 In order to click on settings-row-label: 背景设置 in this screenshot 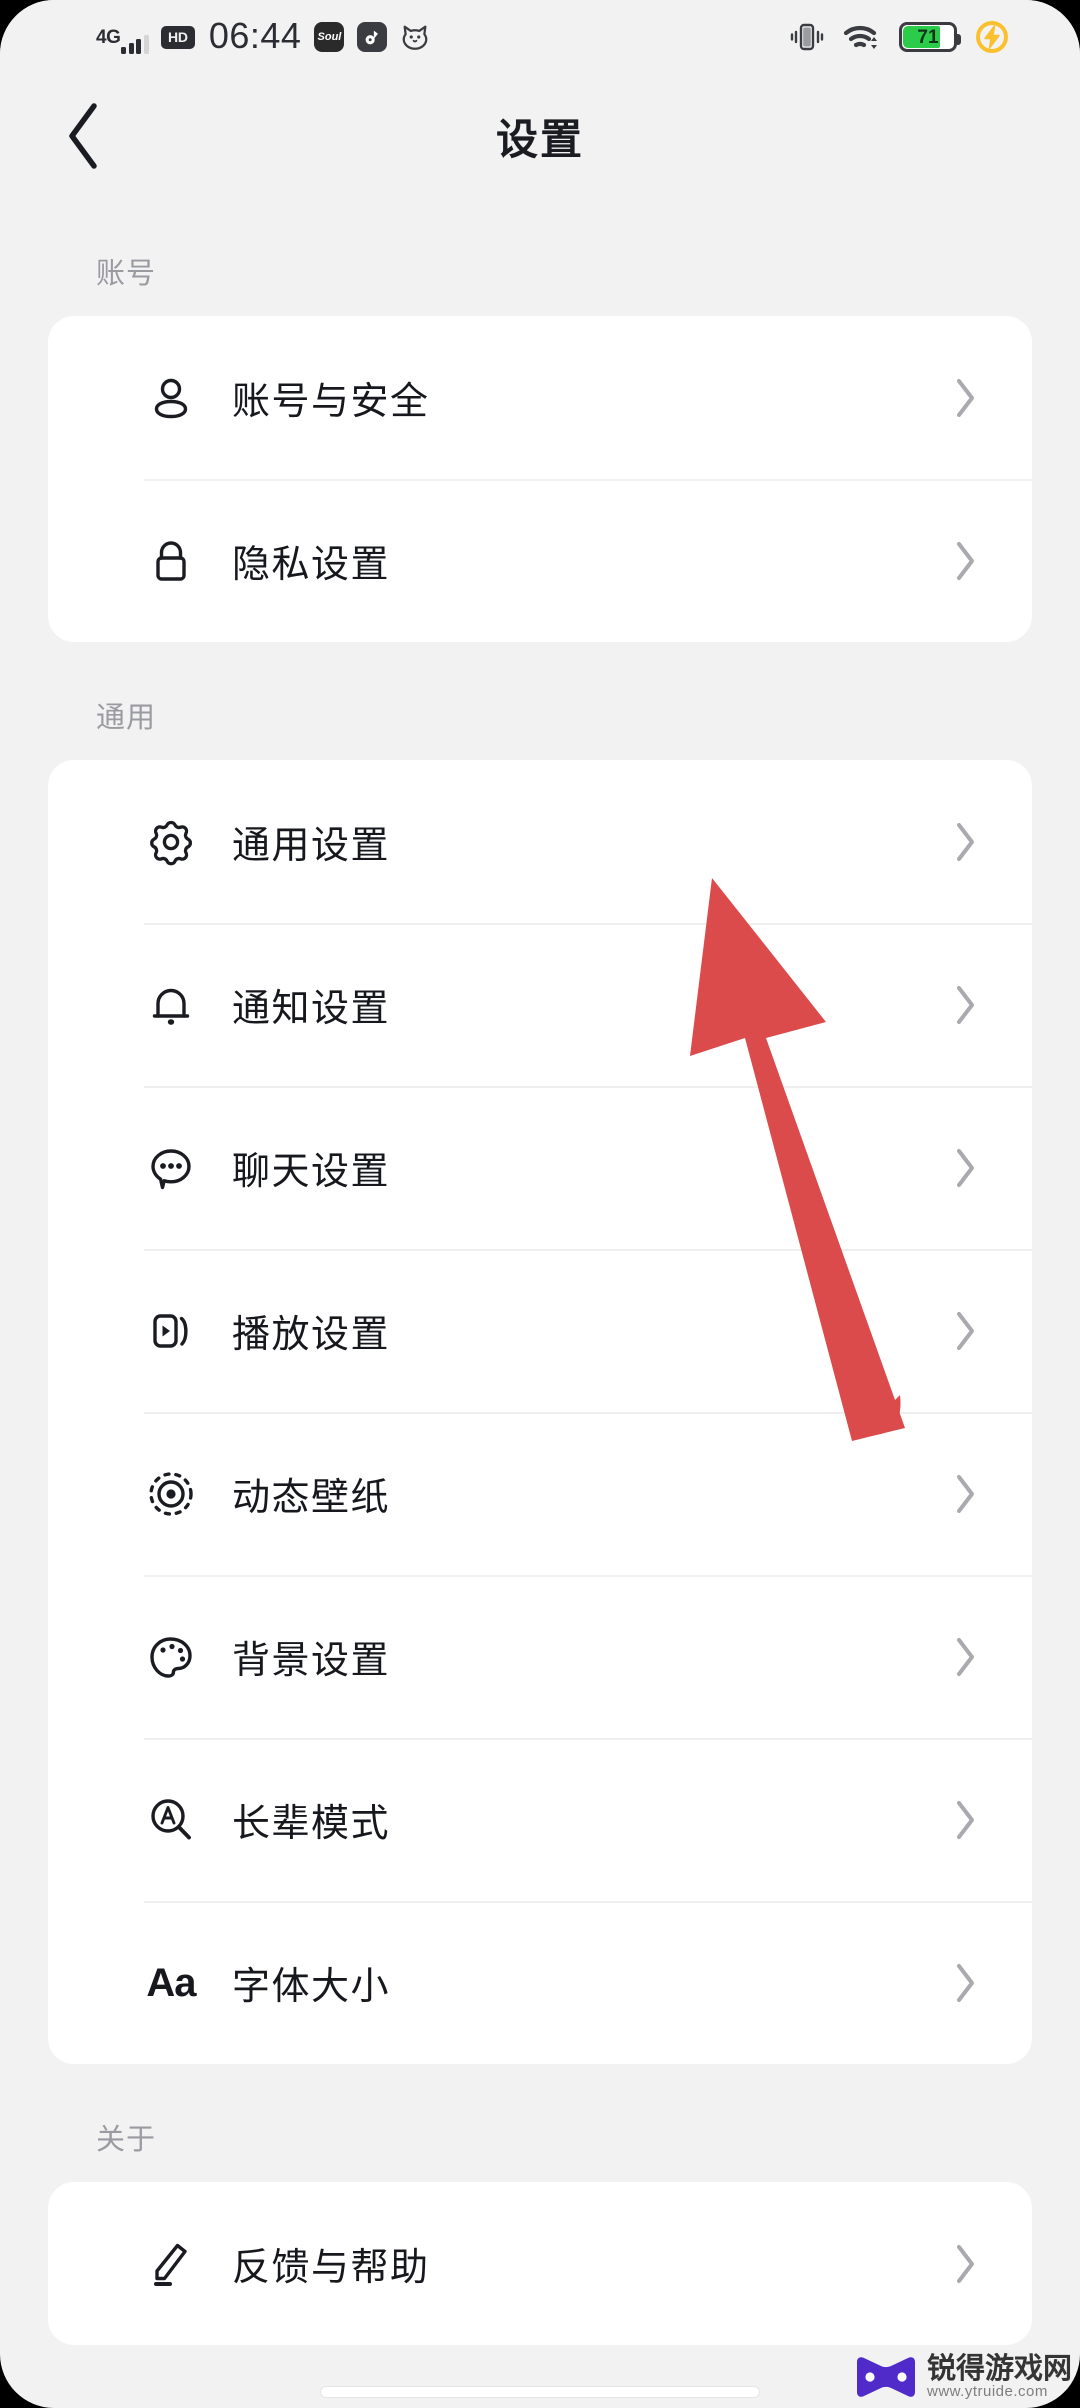, I will do `click(311, 1661)`.